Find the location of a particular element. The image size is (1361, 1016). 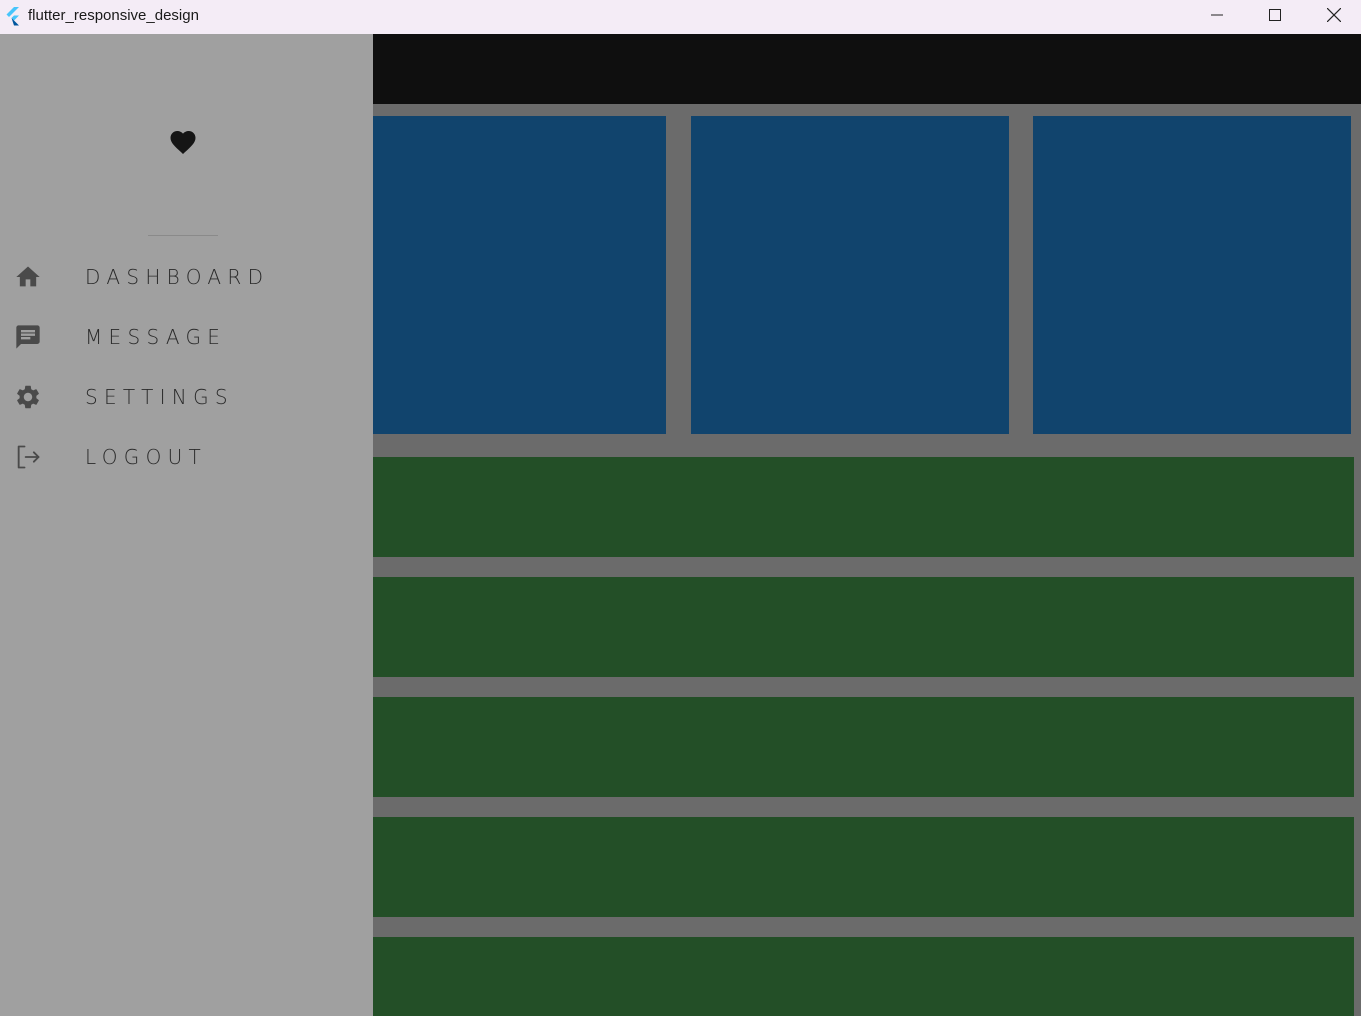

maximize-button is located at coordinates (1275, 17).